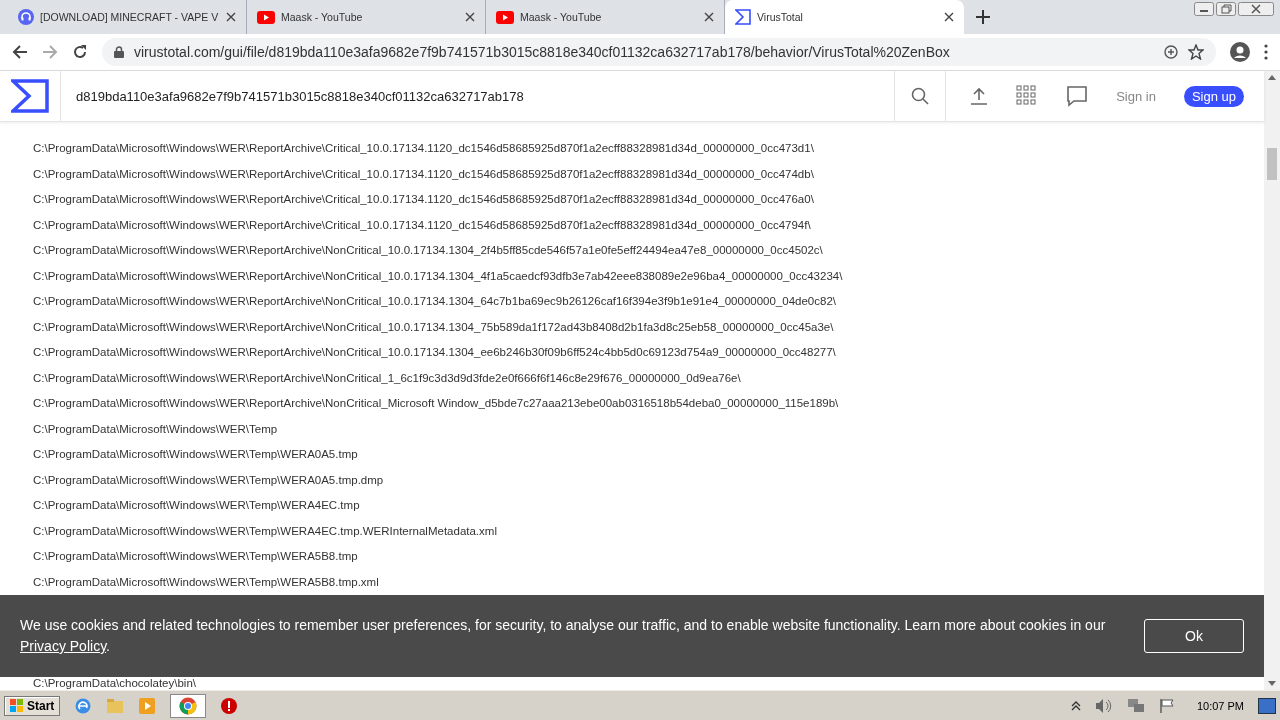  Describe the element at coordinates (17, 705) in the screenshot. I see `windows-logo-icon` at that location.